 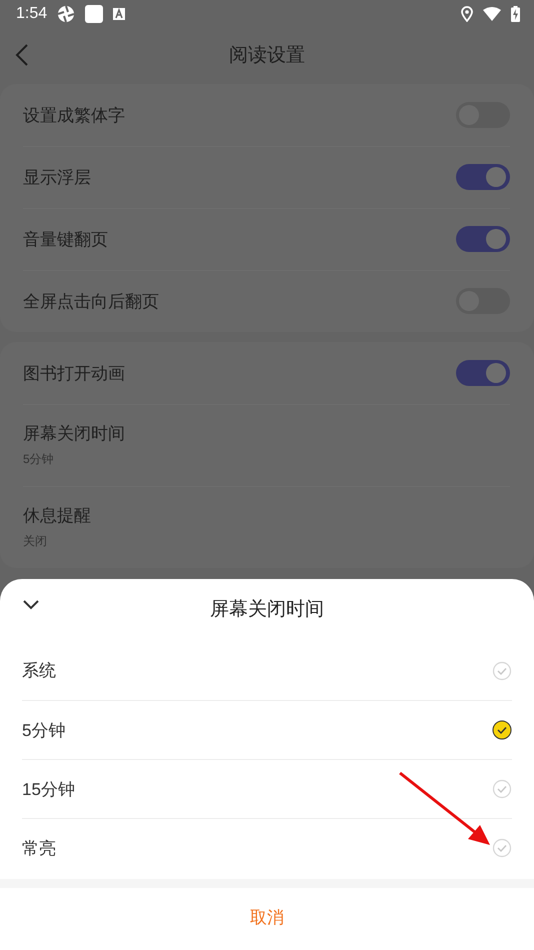 What do you see at coordinates (74, 115) in the screenshot?
I see `setting-label: 设置成繁体字` at bounding box center [74, 115].